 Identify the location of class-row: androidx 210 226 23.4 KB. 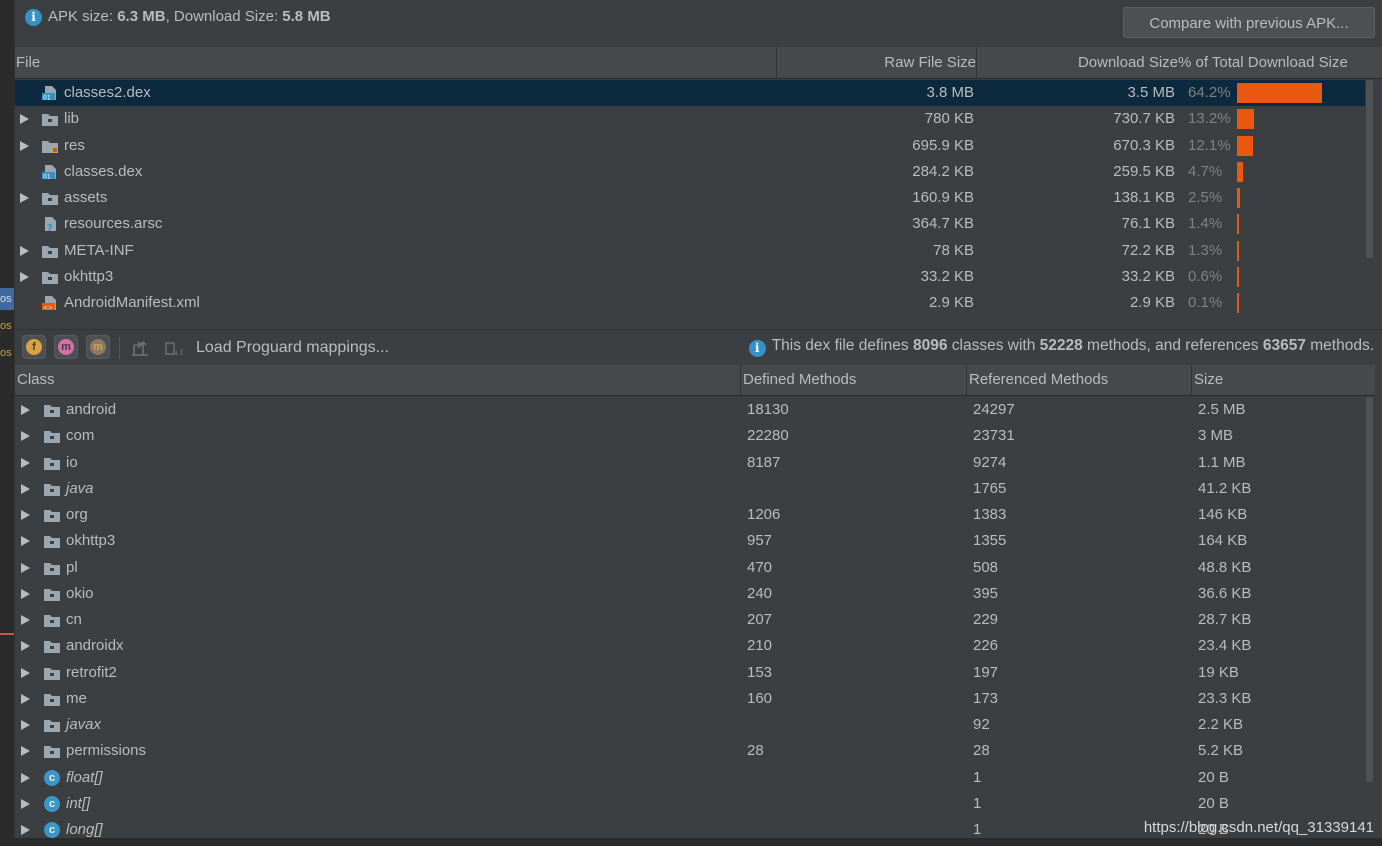
(690, 646).